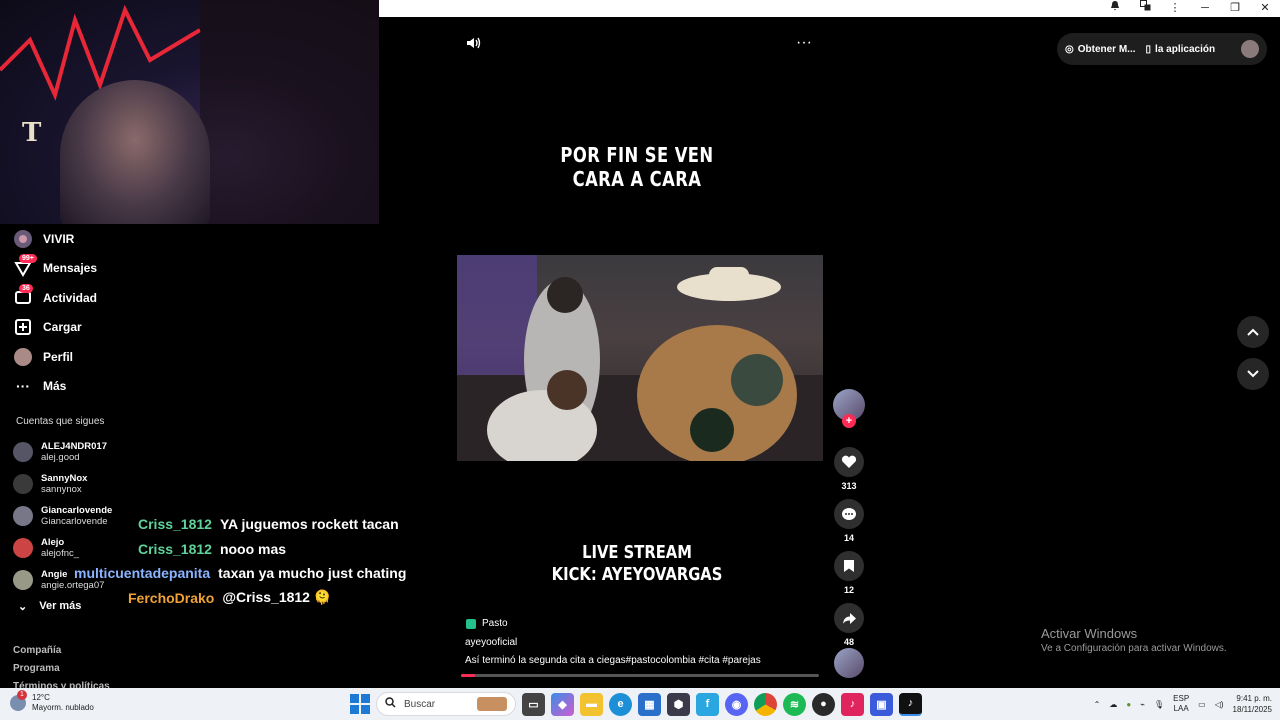 The image size is (1280, 720). I want to click on user-avatar, so click(1250, 49).